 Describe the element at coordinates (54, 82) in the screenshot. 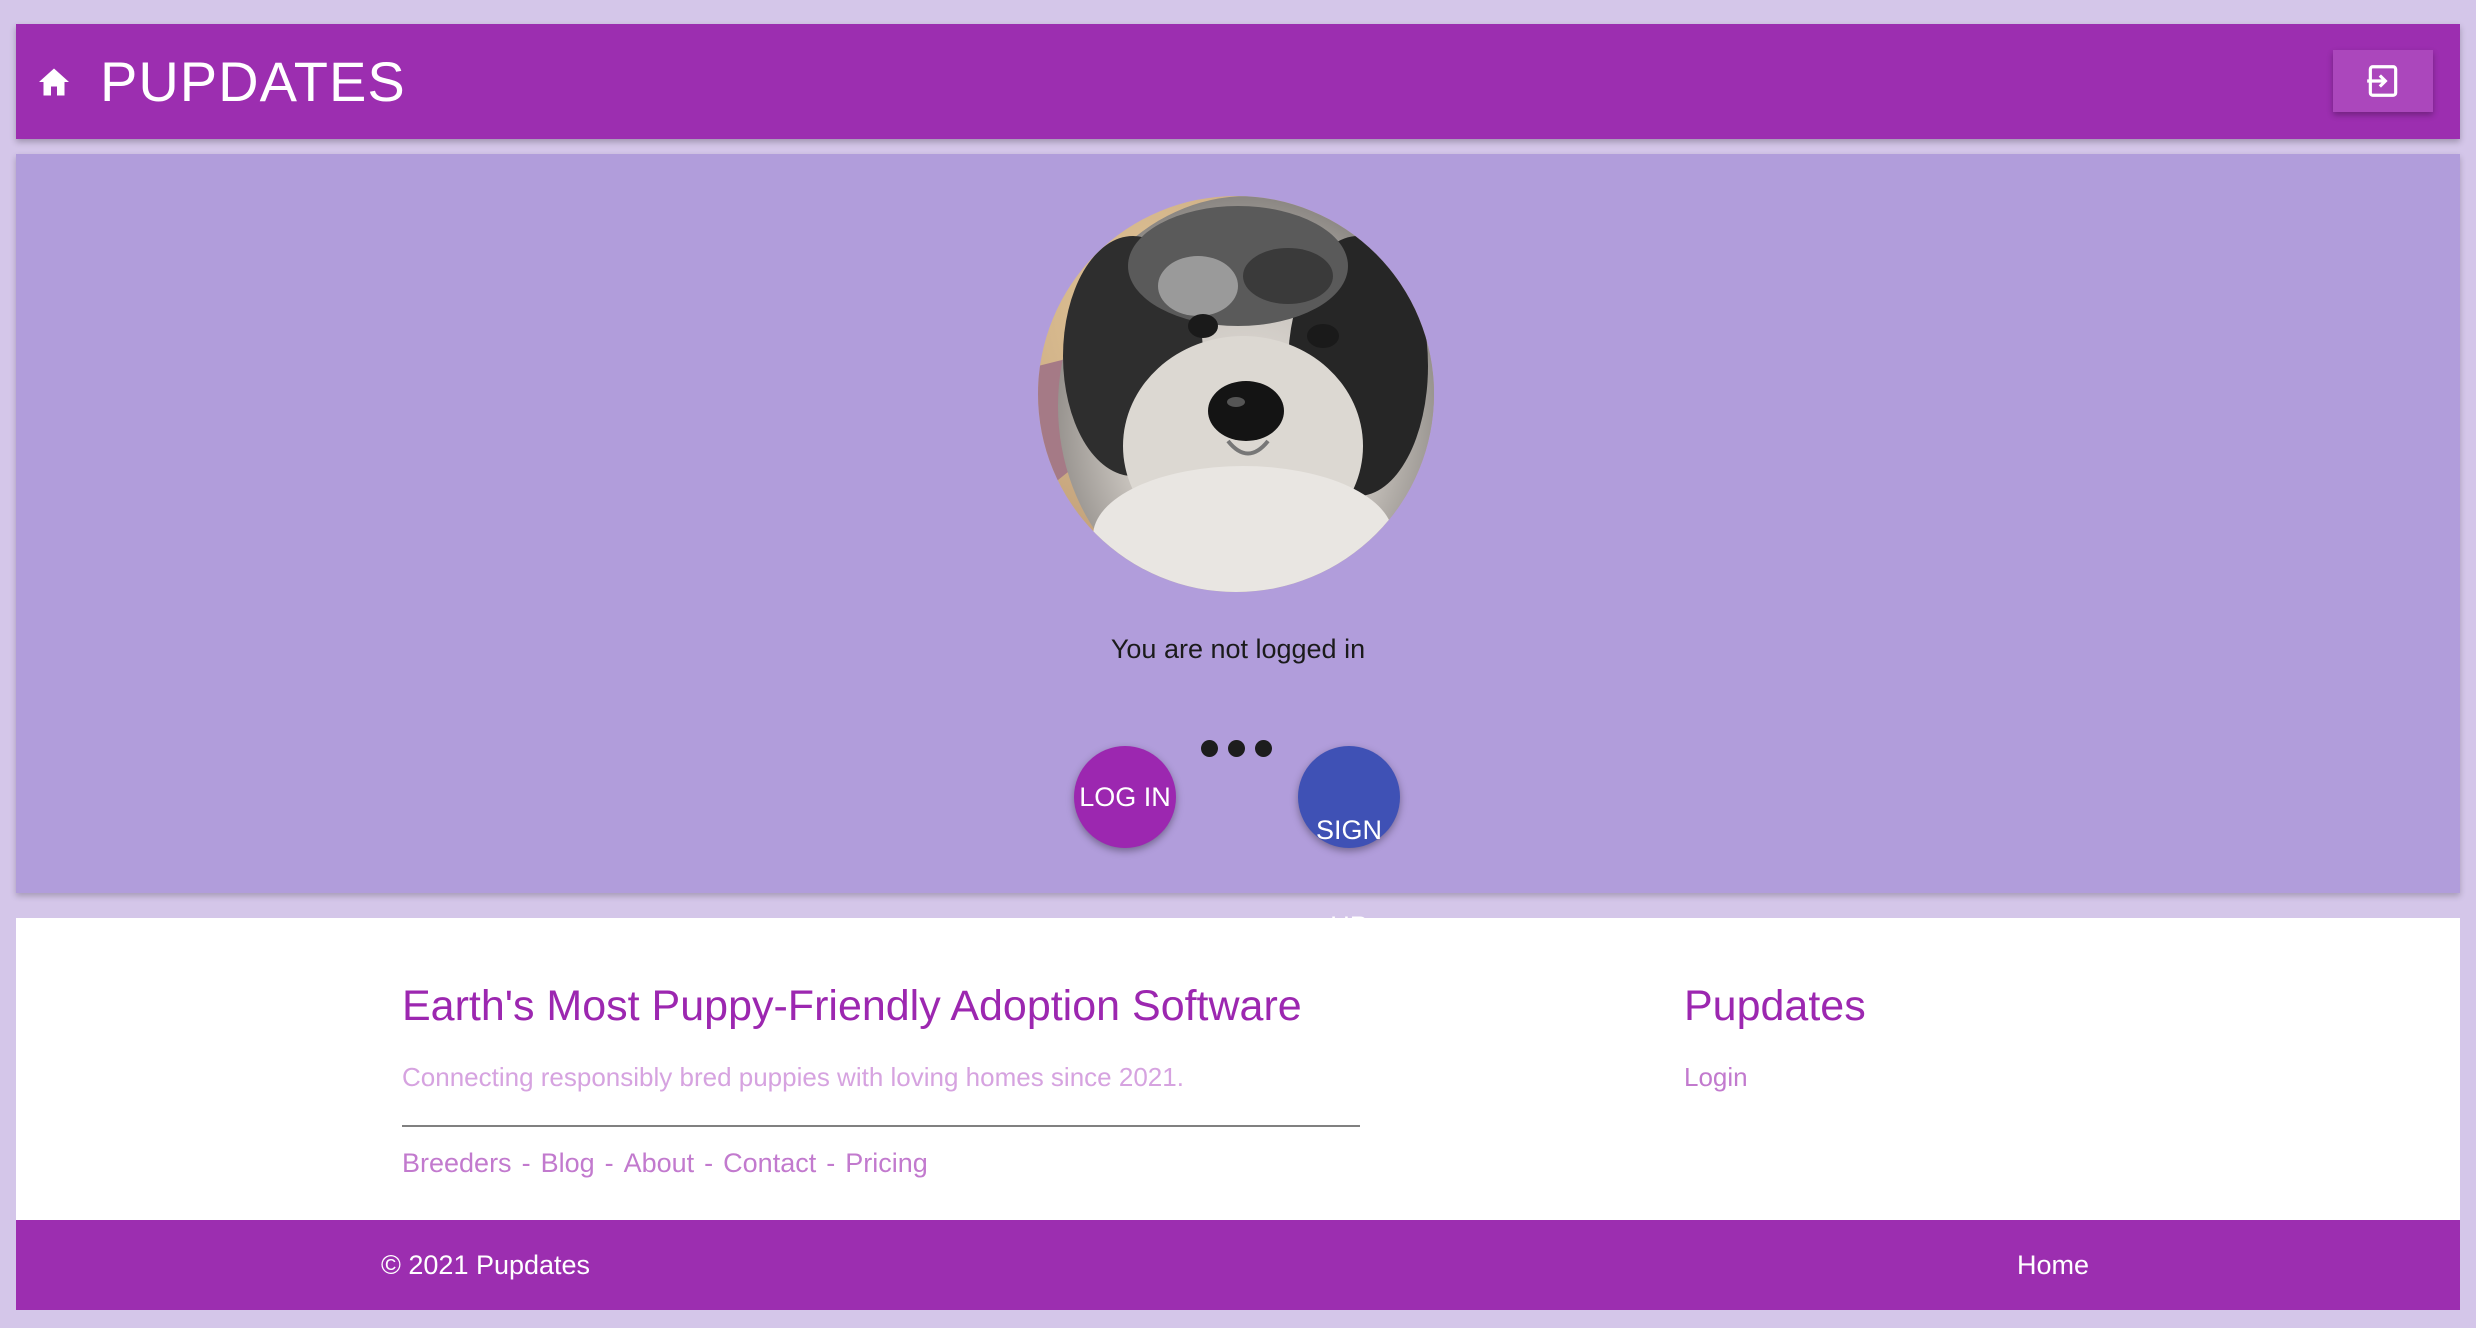

I see `home-icon` at that location.